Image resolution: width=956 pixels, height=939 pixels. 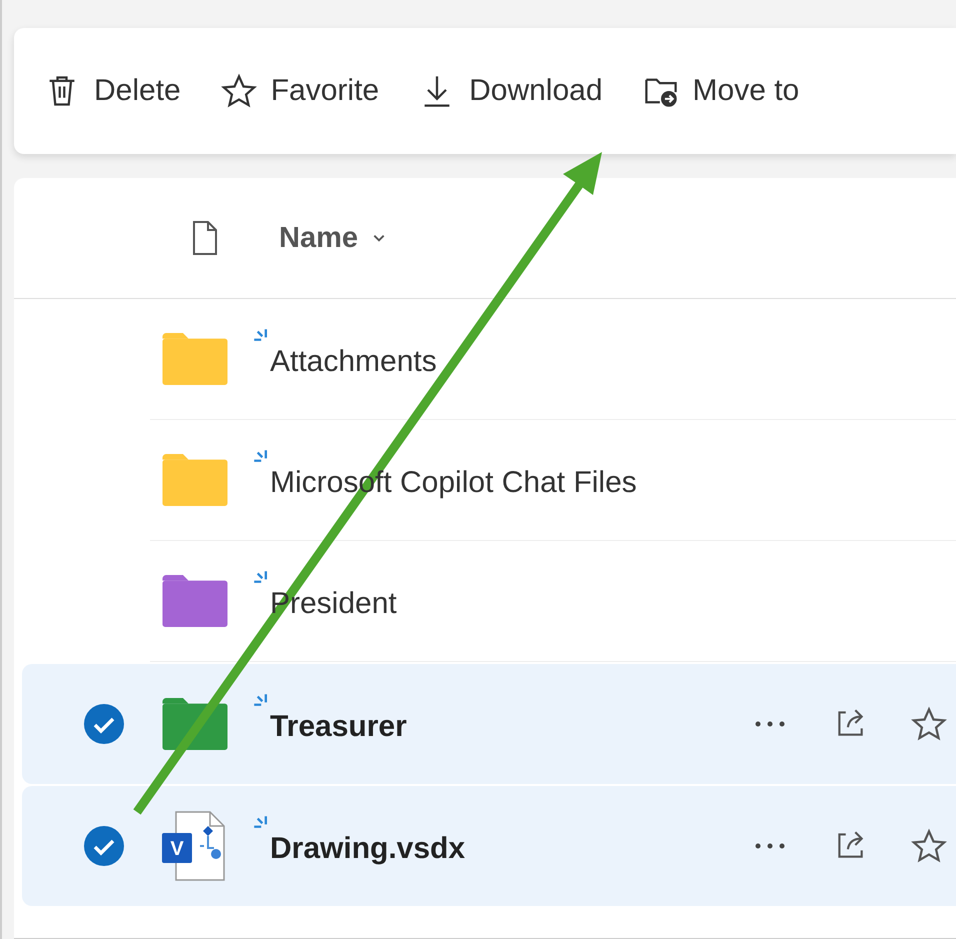 I want to click on diagram-file-icon, so click(x=193, y=846).